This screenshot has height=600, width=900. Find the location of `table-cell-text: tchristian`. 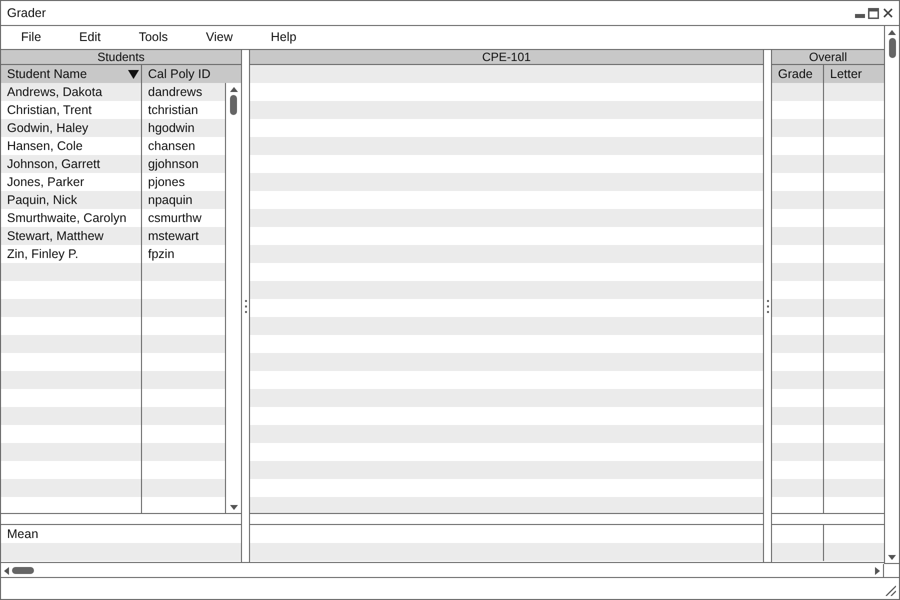

table-cell-text: tchristian is located at coordinates (173, 110).